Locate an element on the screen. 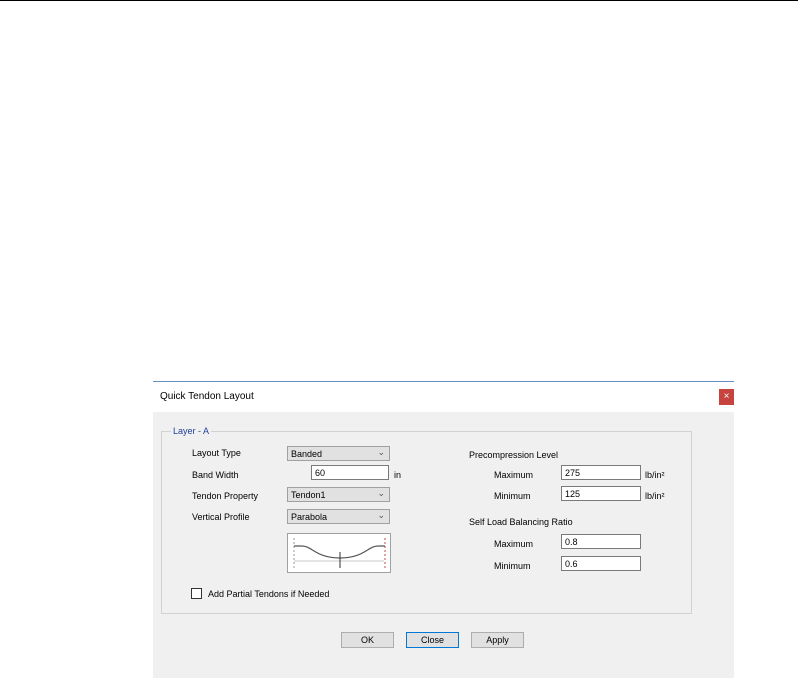 This screenshot has height=678, width=798. pc-max-field: 275 is located at coordinates (601, 472).